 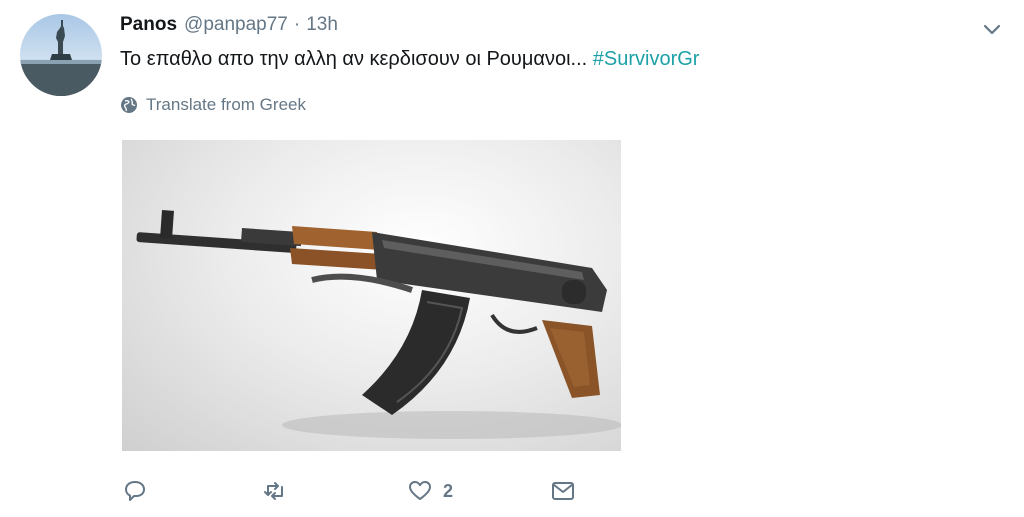 I want to click on avatar, so click(x=61, y=55).